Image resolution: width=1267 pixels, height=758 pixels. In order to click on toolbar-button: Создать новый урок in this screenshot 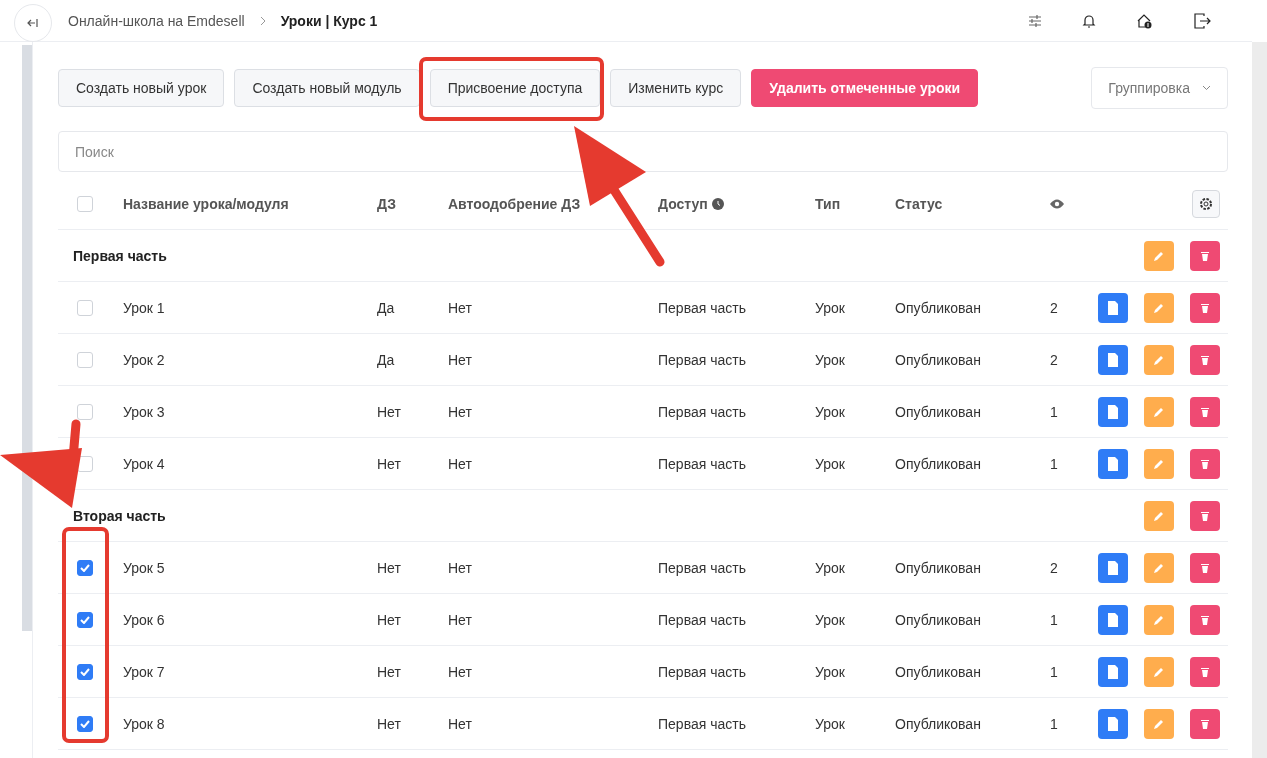, I will do `click(141, 88)`.